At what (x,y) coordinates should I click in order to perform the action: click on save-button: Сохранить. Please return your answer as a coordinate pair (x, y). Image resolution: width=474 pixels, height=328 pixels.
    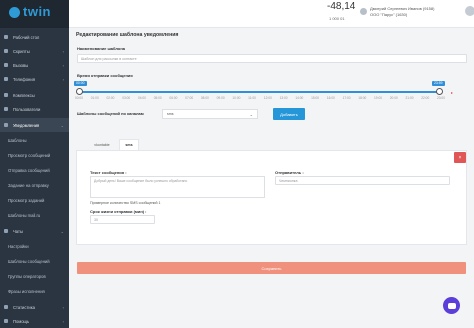
    Looking at the image, I should click on (271, 268).